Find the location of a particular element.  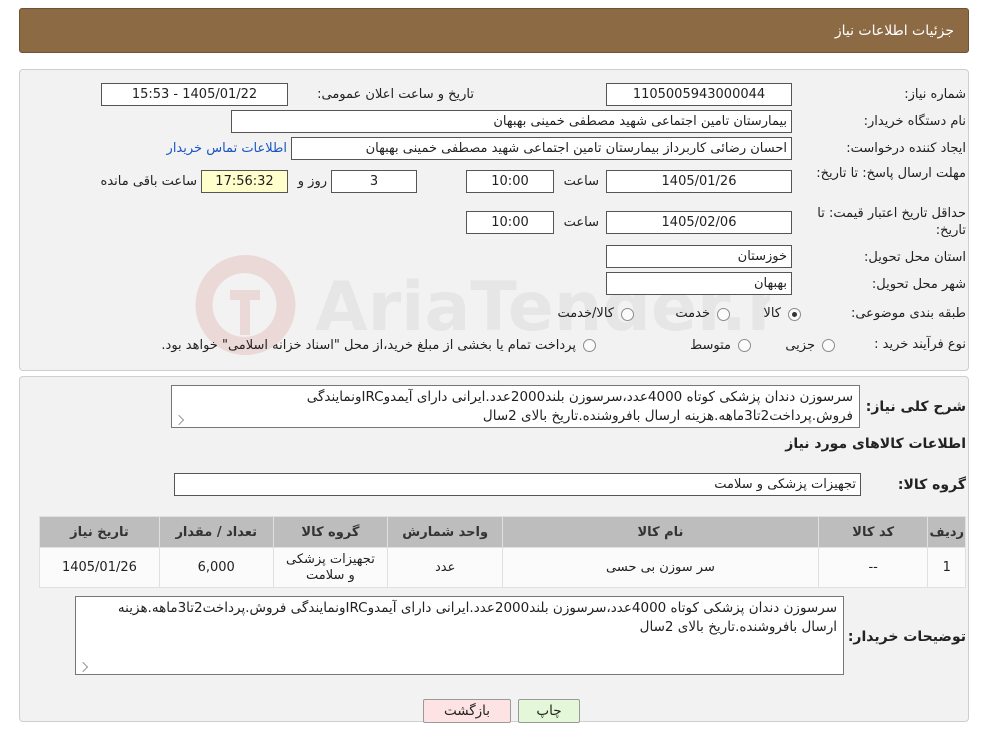

category-radio-goods is located at coordinates (794, 314).